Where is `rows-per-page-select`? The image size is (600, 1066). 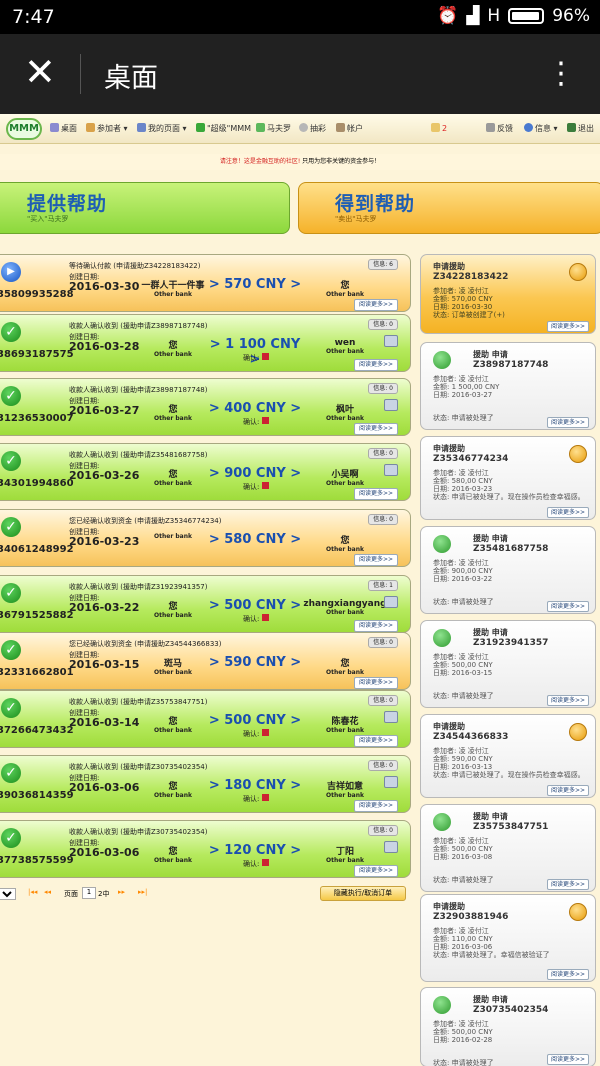 rows-per-page-select is located at coordinates (8, 894).